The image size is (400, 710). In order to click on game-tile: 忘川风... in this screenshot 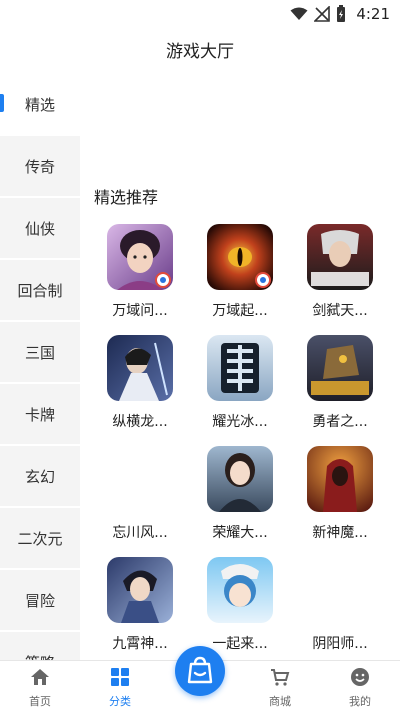, I will do `click(140, 501)`.